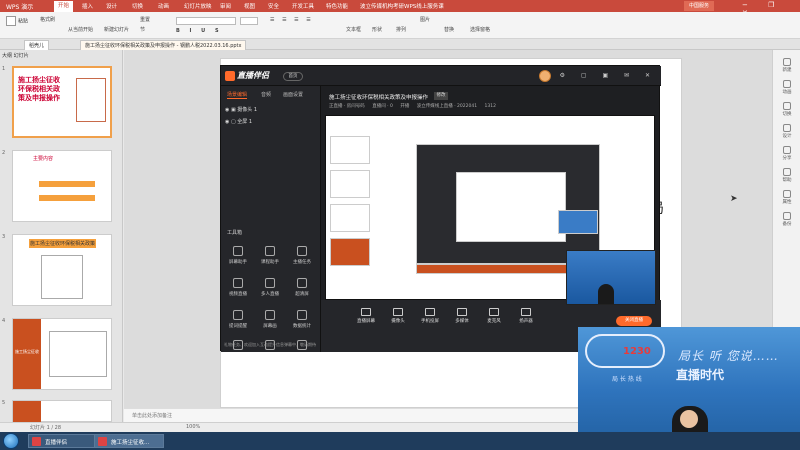 This screenshot has width=800, height=450. I want to click on live-status: 正直播 · 房间号码, so click(347, 106).